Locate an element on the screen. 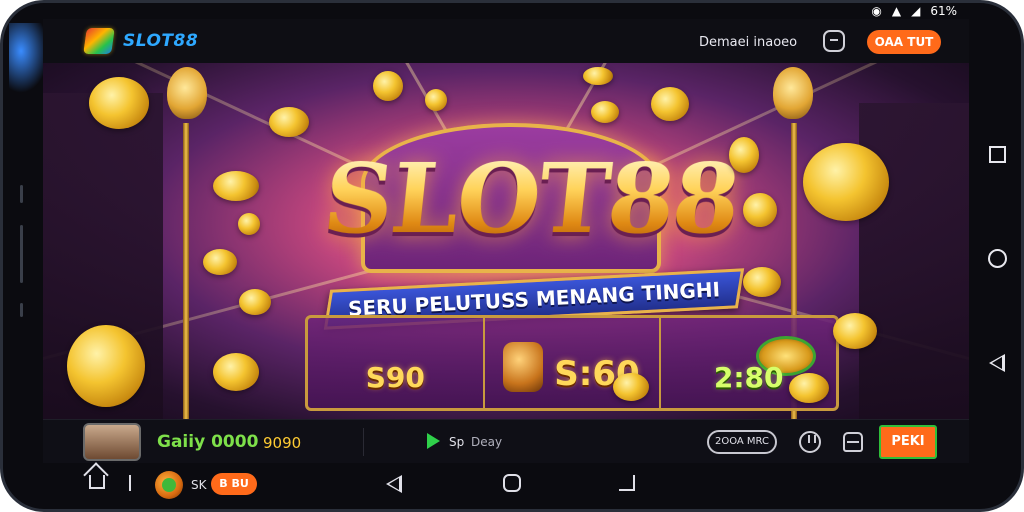 The width and height of the screenshot is (1024, 512). square-icon is located at coordinates (997, 154).